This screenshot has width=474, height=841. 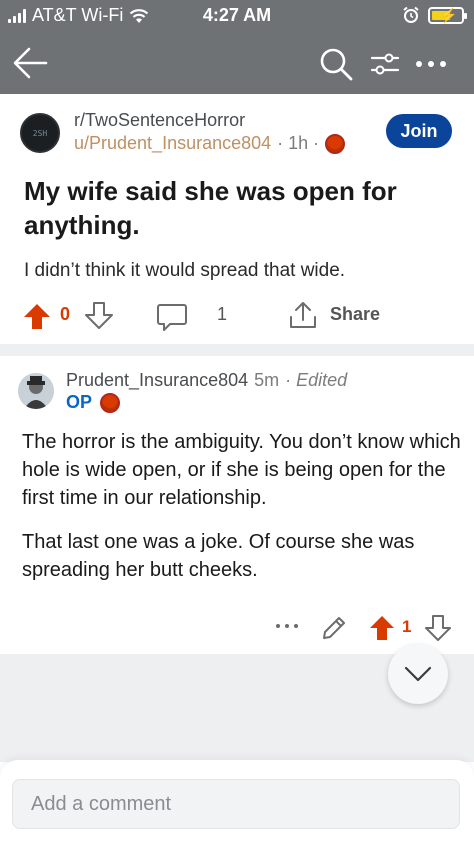 What do you see at coordinates (172, 143) in the screenshot?
I see `post-author: u/Prudent_Insurance804` at bounding box center [172, 143].